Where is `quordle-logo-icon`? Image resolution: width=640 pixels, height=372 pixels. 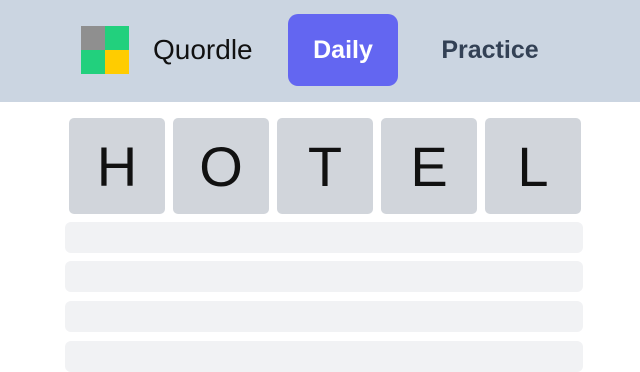
quordle-logo-icon is located at coordinates (105, 50).